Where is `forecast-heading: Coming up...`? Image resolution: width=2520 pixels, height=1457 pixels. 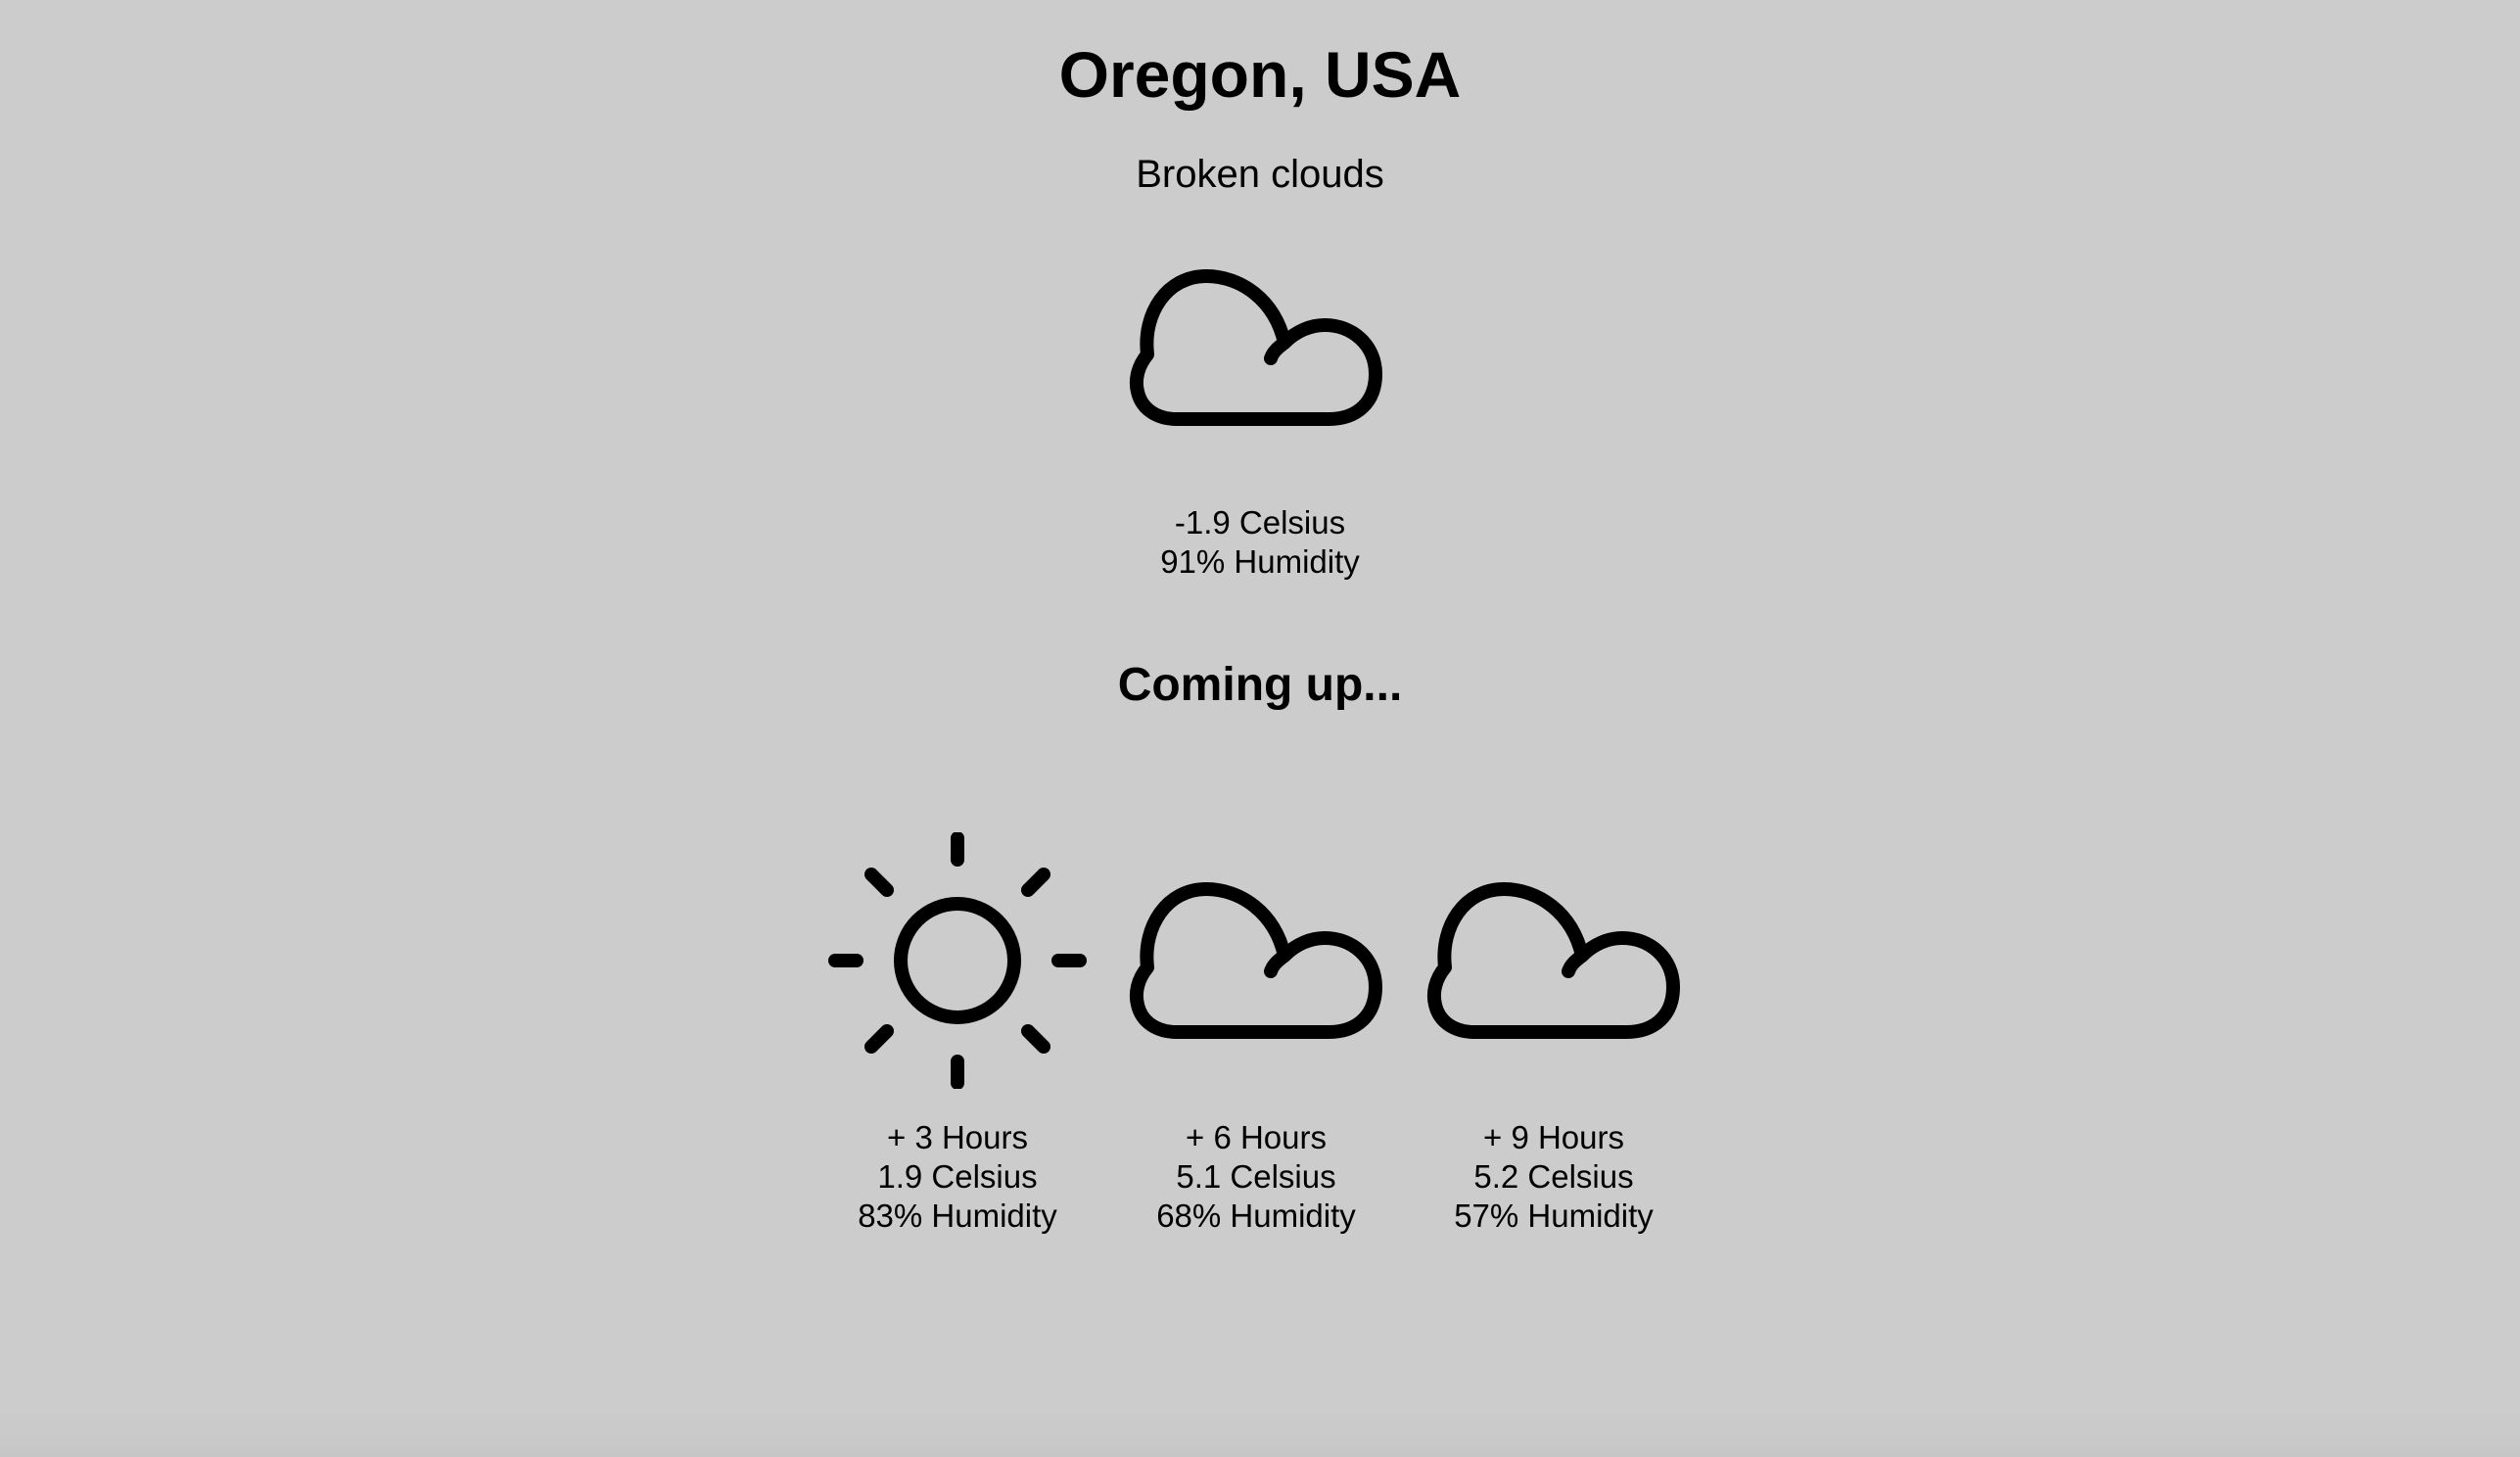
forecast-heading: Coming up... is located at coordinates (1260, 685).